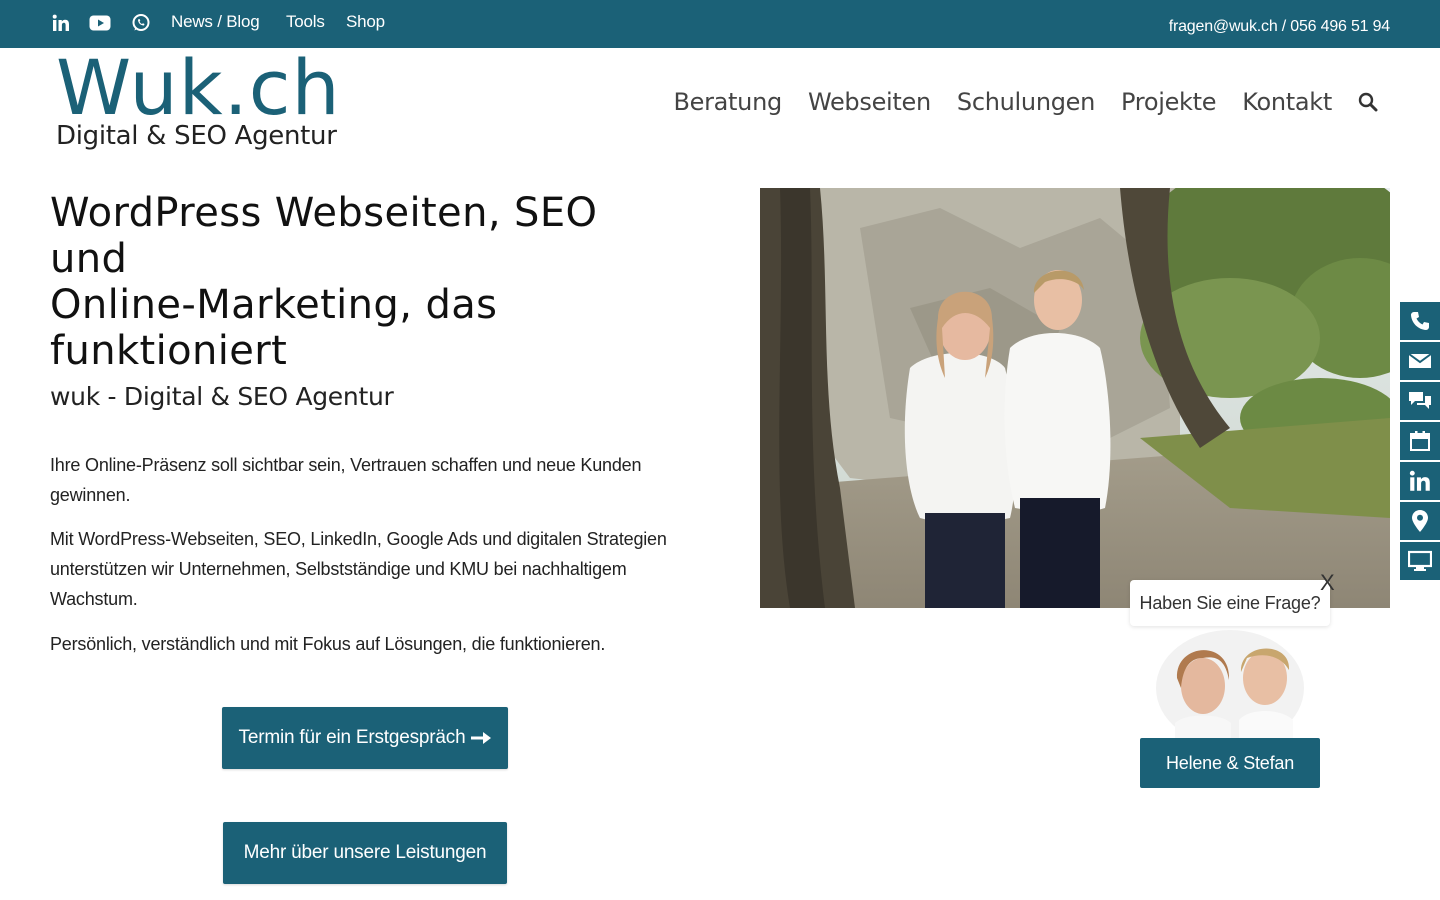  I want to click on monitor-icon, so click(1419, 562).